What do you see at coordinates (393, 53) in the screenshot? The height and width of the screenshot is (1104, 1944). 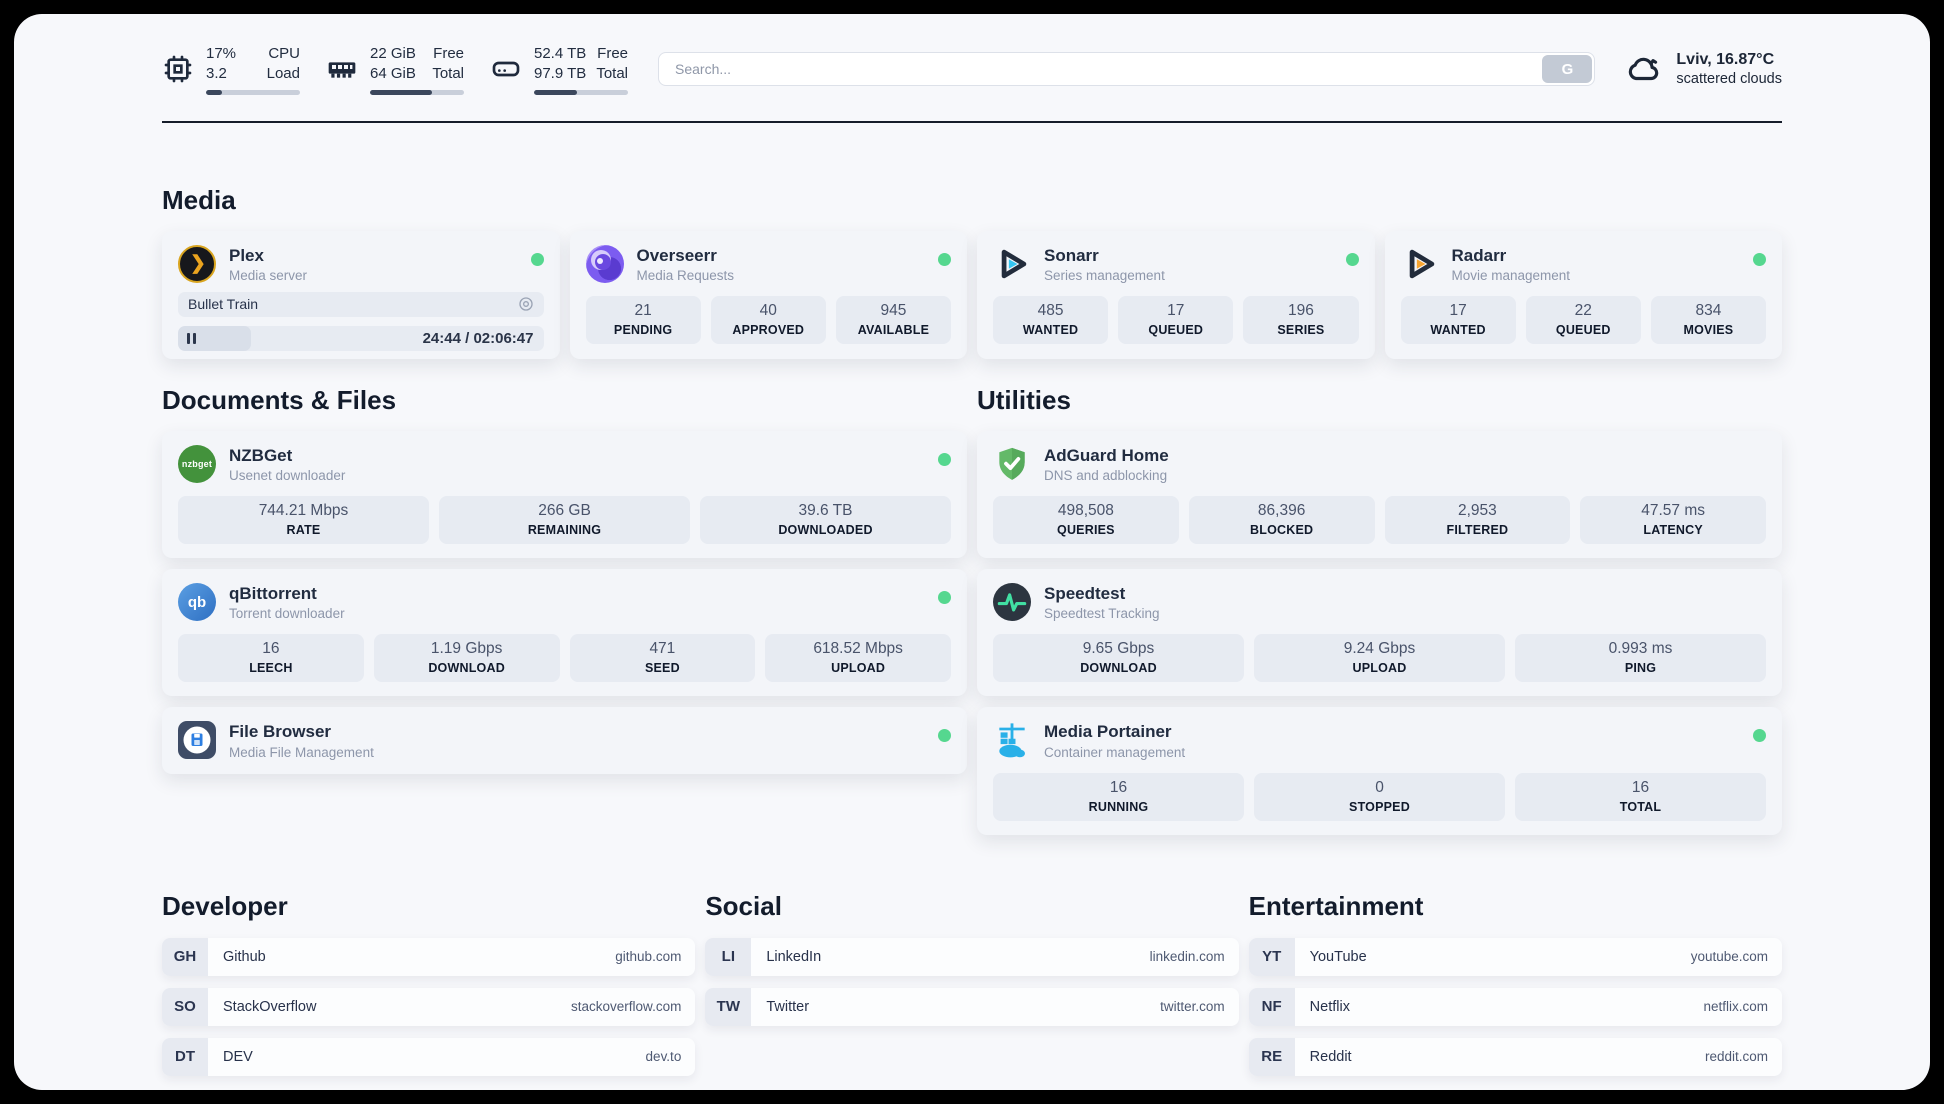 I see `memory-free-value: 22 GiB` at bounding box center [393, 53].